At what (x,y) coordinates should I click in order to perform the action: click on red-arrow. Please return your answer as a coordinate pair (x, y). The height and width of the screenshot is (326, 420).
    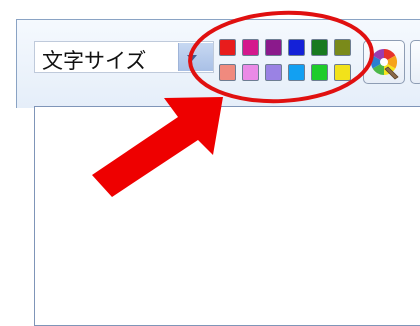
    Looking at the image, I should click on (157, 147).